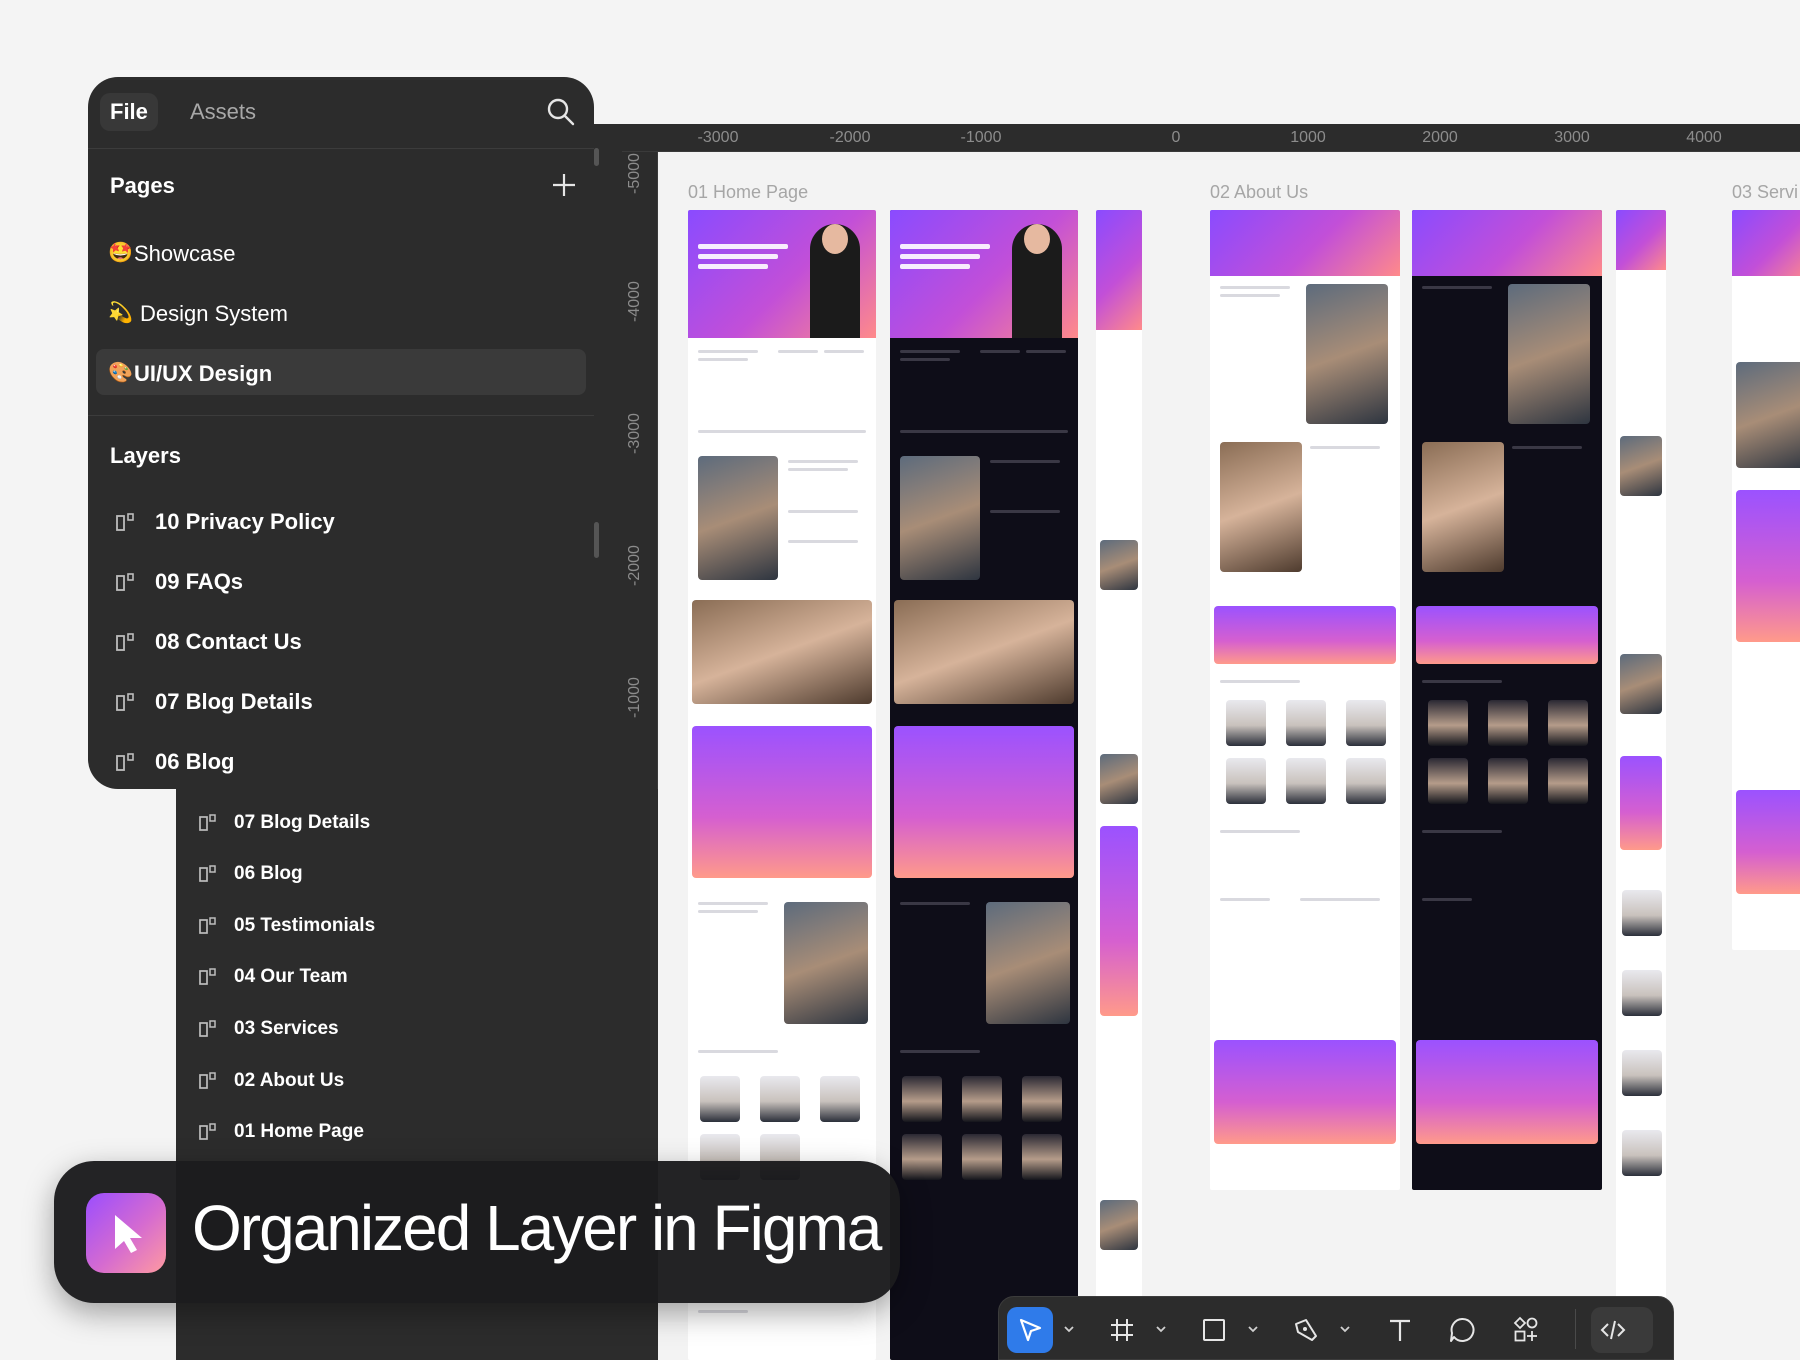 Image resolution: width=1800 pixels, height=1360 pixels. What do you see at coordinates (561, 112) in the screenshot?
I see `search-icon` at bounding box center [561, 112].